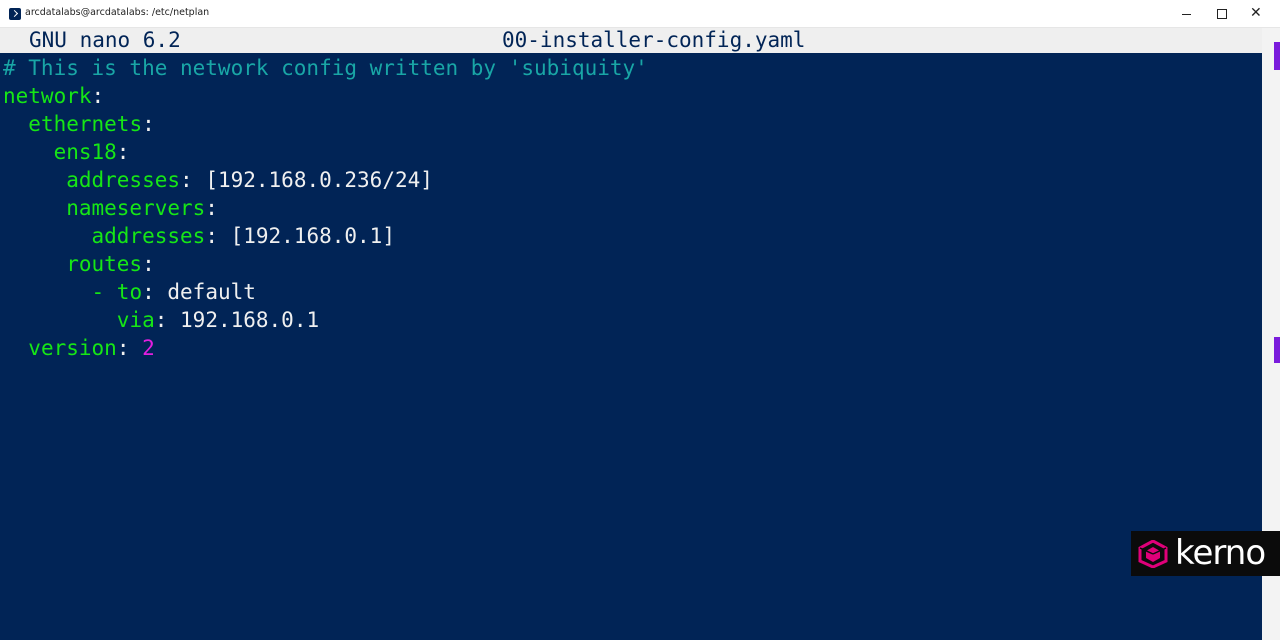  I want to click on yaml-key: ethernets, so click(85, 124).